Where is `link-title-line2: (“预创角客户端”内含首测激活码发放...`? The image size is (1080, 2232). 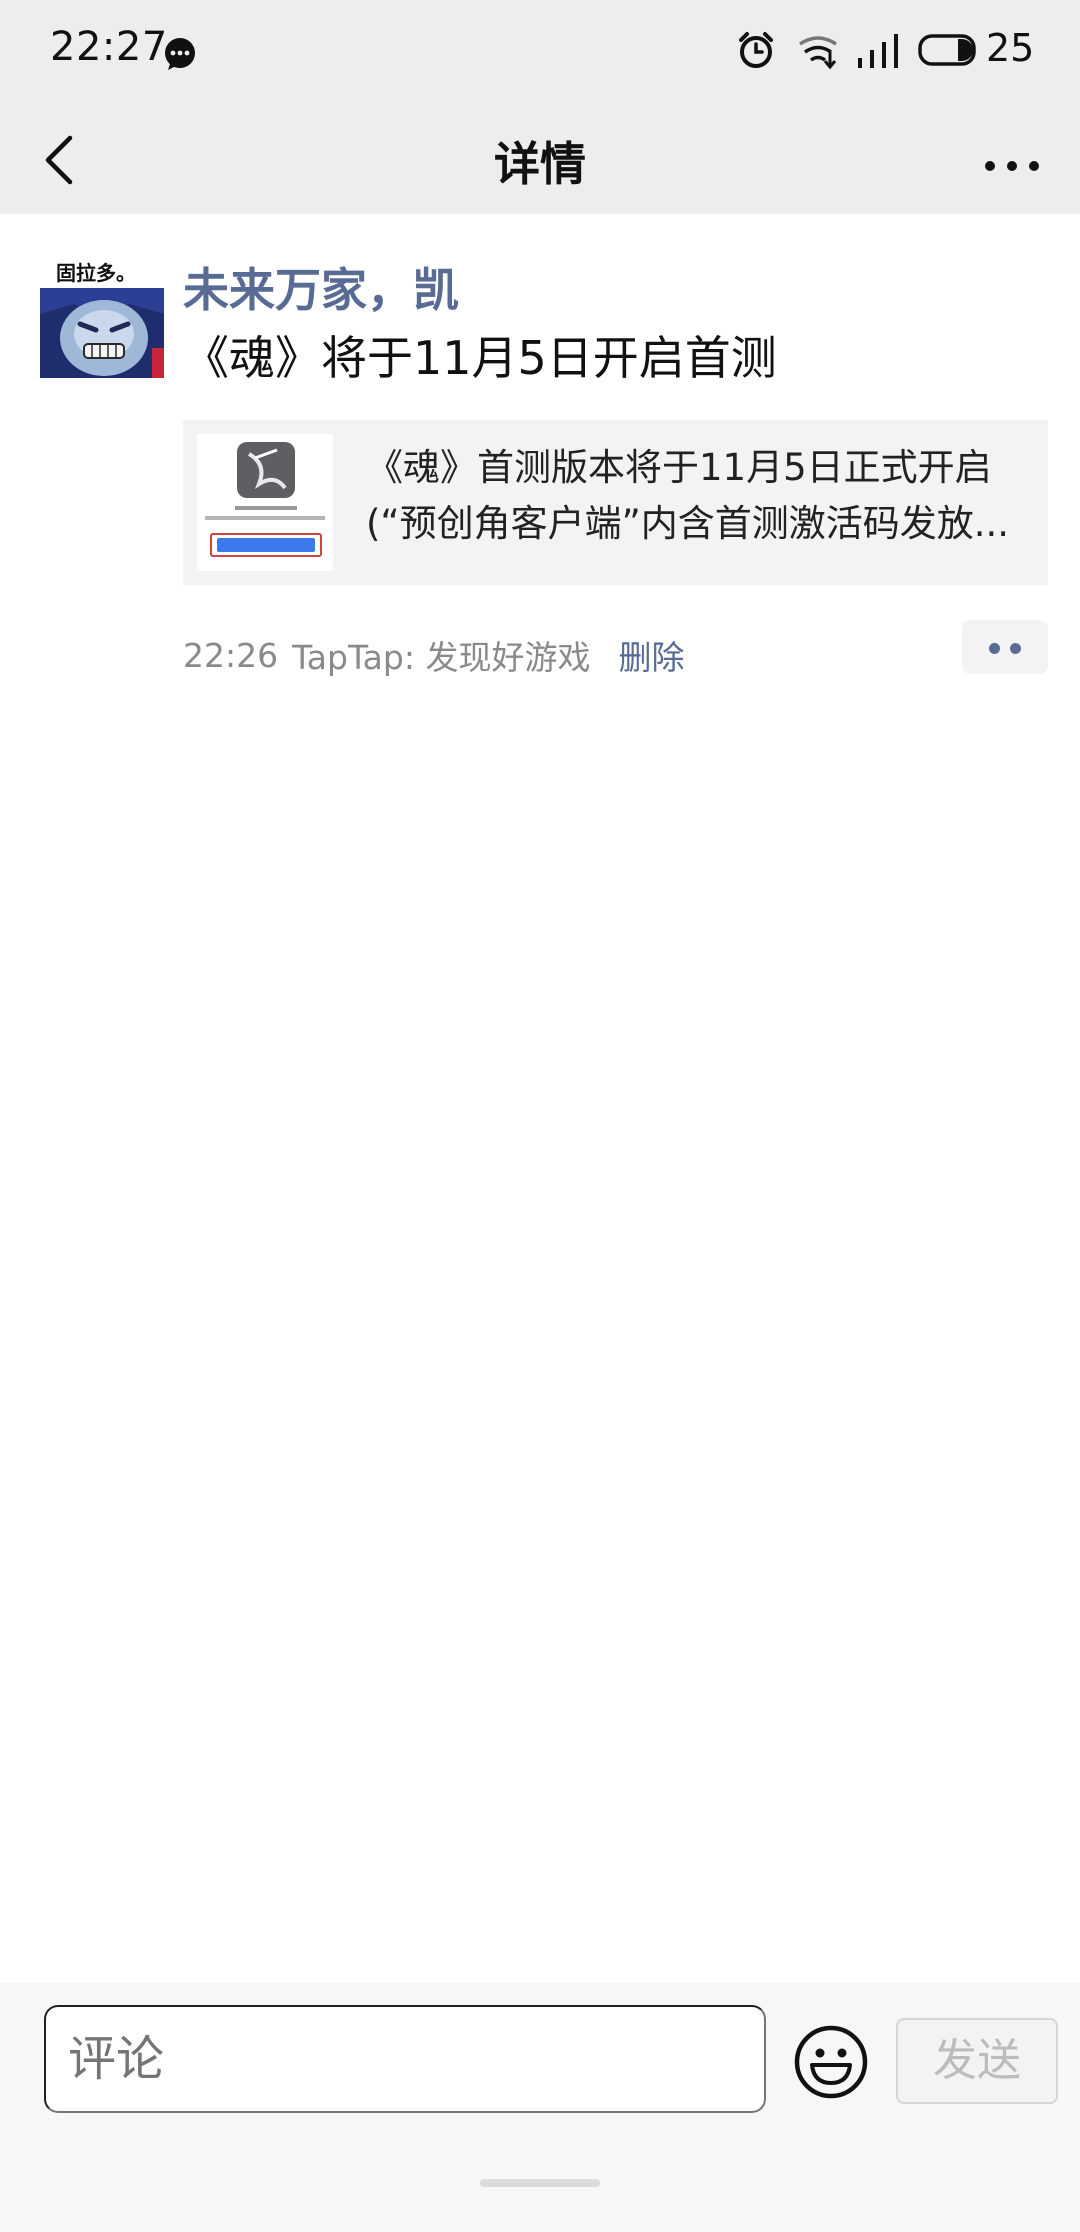
link-title-line2: (“预创角客户端”内含首测激活码发放... is located at coordinates (688, 523).